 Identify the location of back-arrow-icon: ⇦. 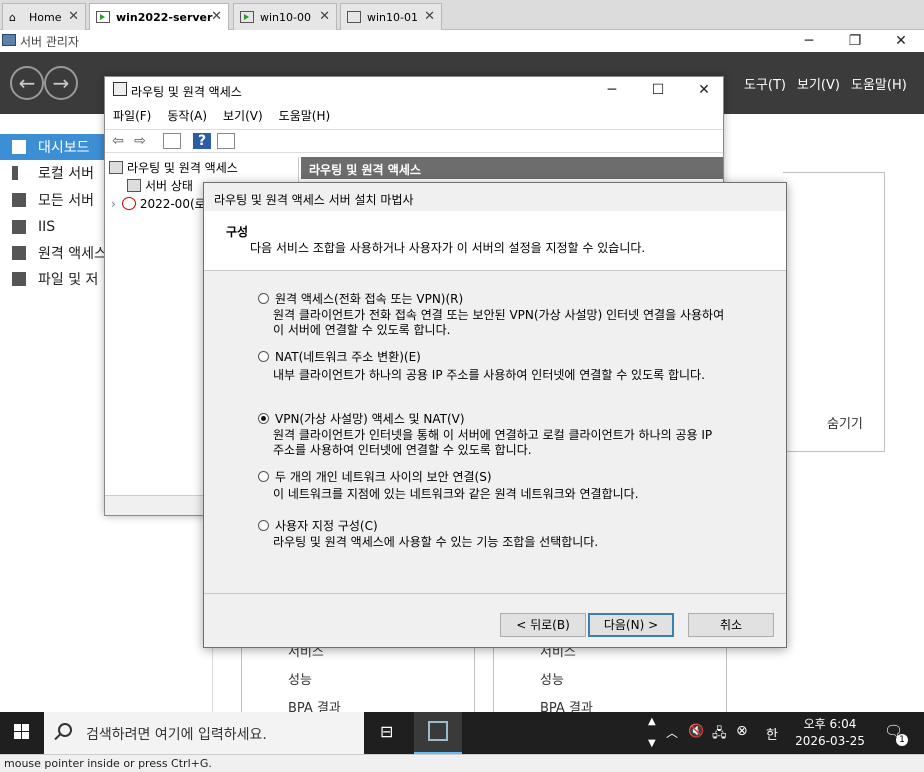
(118, 141).